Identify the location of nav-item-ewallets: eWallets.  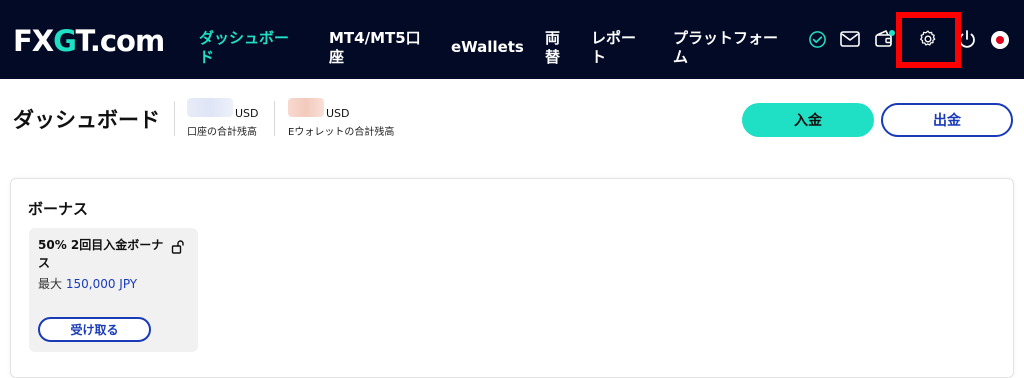
(491, 47).